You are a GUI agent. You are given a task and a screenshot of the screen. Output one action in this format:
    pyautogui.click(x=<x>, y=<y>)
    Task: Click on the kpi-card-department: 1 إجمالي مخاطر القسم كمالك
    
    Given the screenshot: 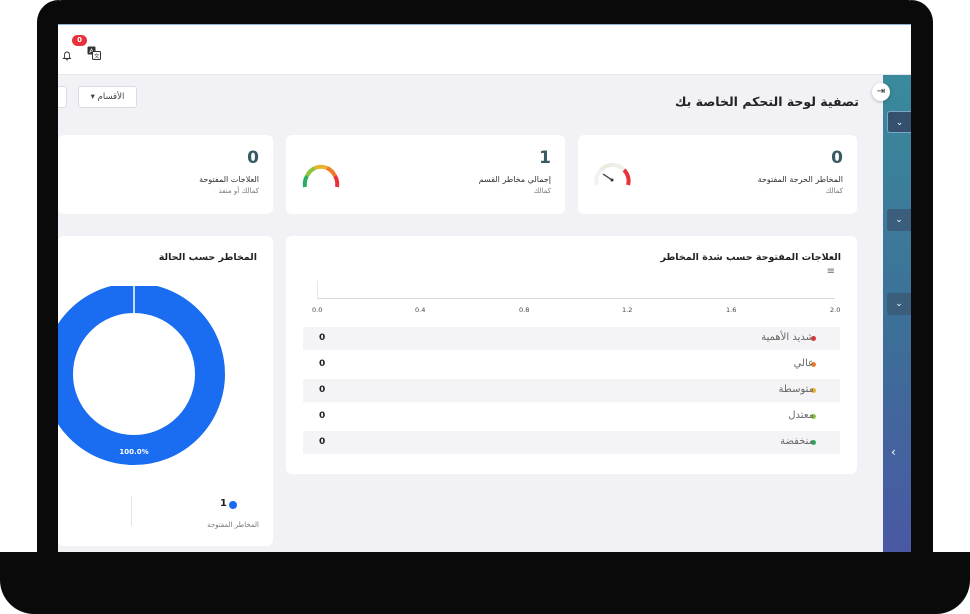 What is the action you would take?
    pyautogui.click(x=425, y=174)
    